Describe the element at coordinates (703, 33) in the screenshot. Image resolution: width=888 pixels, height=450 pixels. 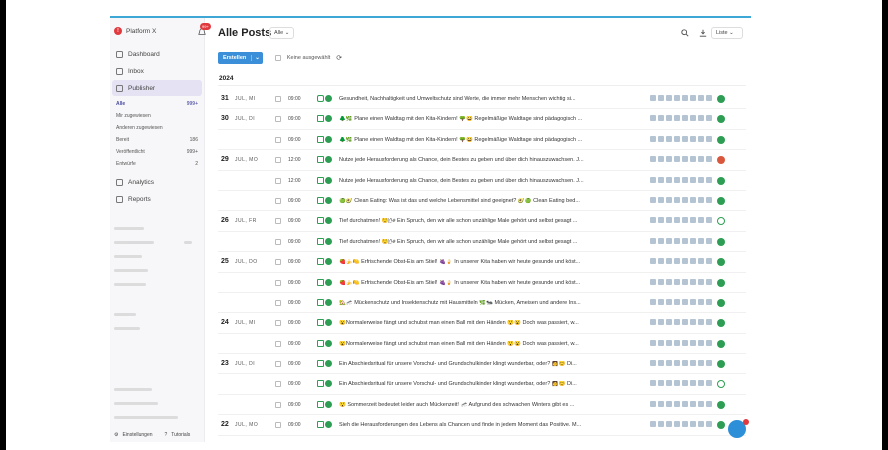
I see `download-icon` at that location.